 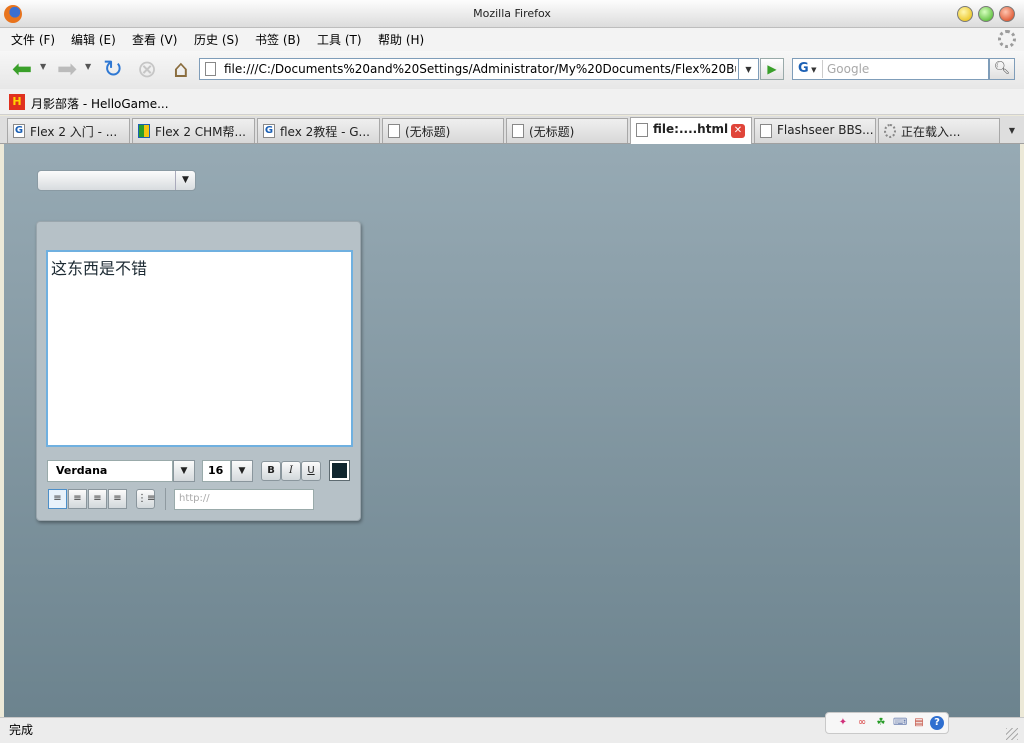 I want to click on font-size-select: 16, so click(x=216, y=471).